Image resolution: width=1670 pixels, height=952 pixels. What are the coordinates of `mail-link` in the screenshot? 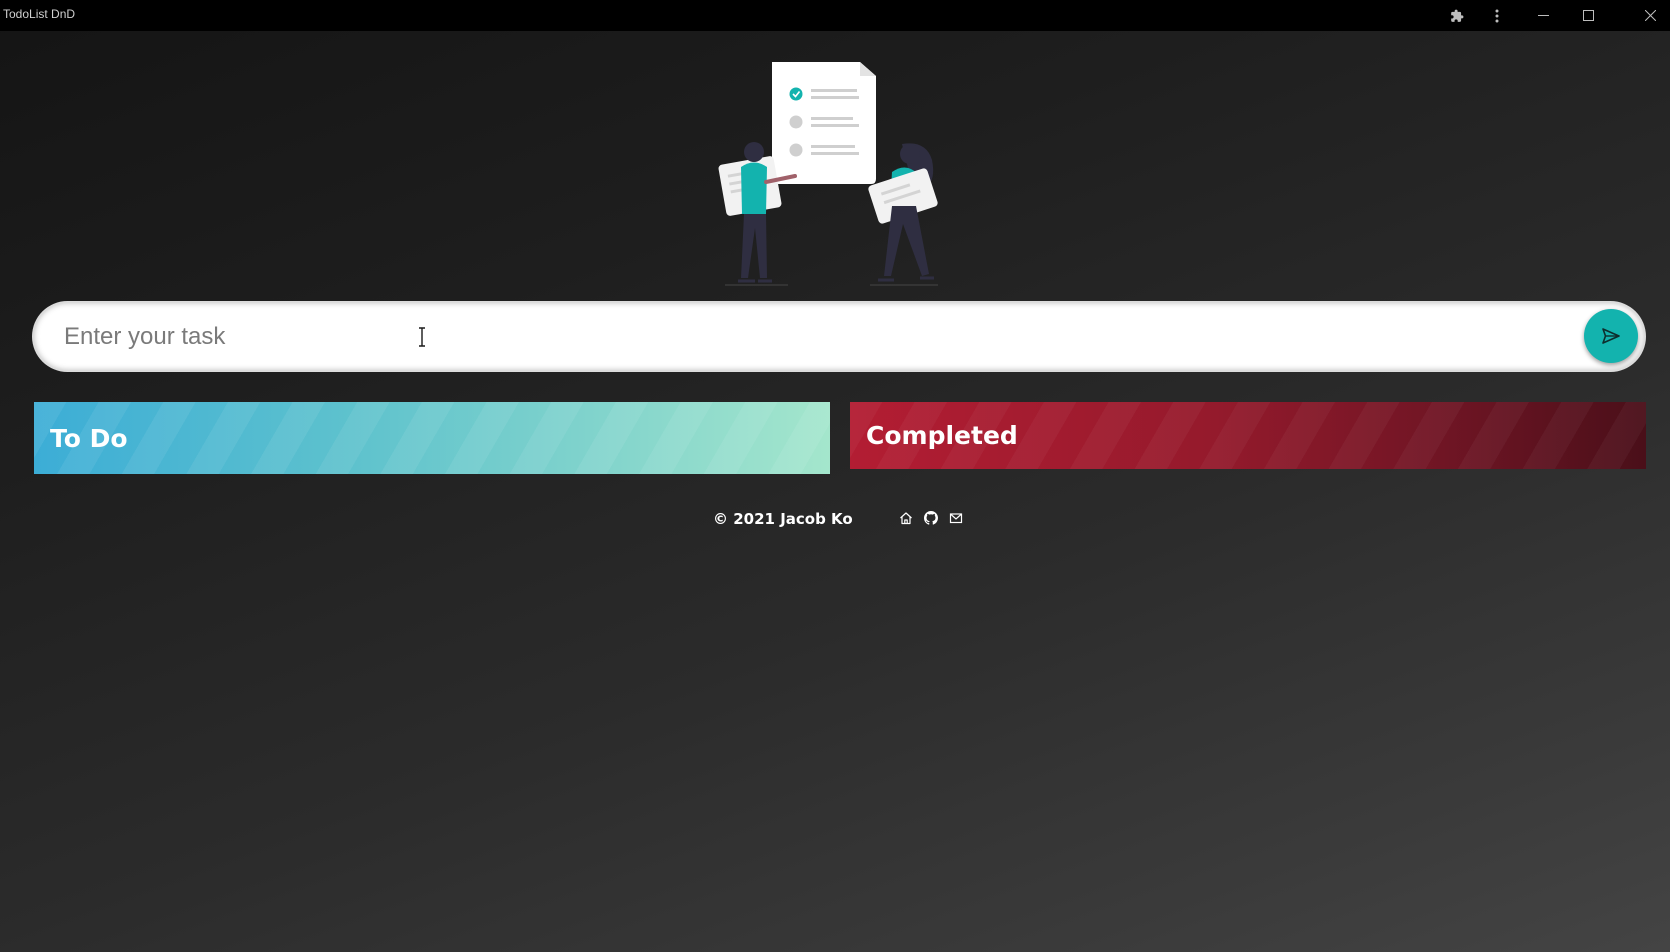 It's located at (955, 517).